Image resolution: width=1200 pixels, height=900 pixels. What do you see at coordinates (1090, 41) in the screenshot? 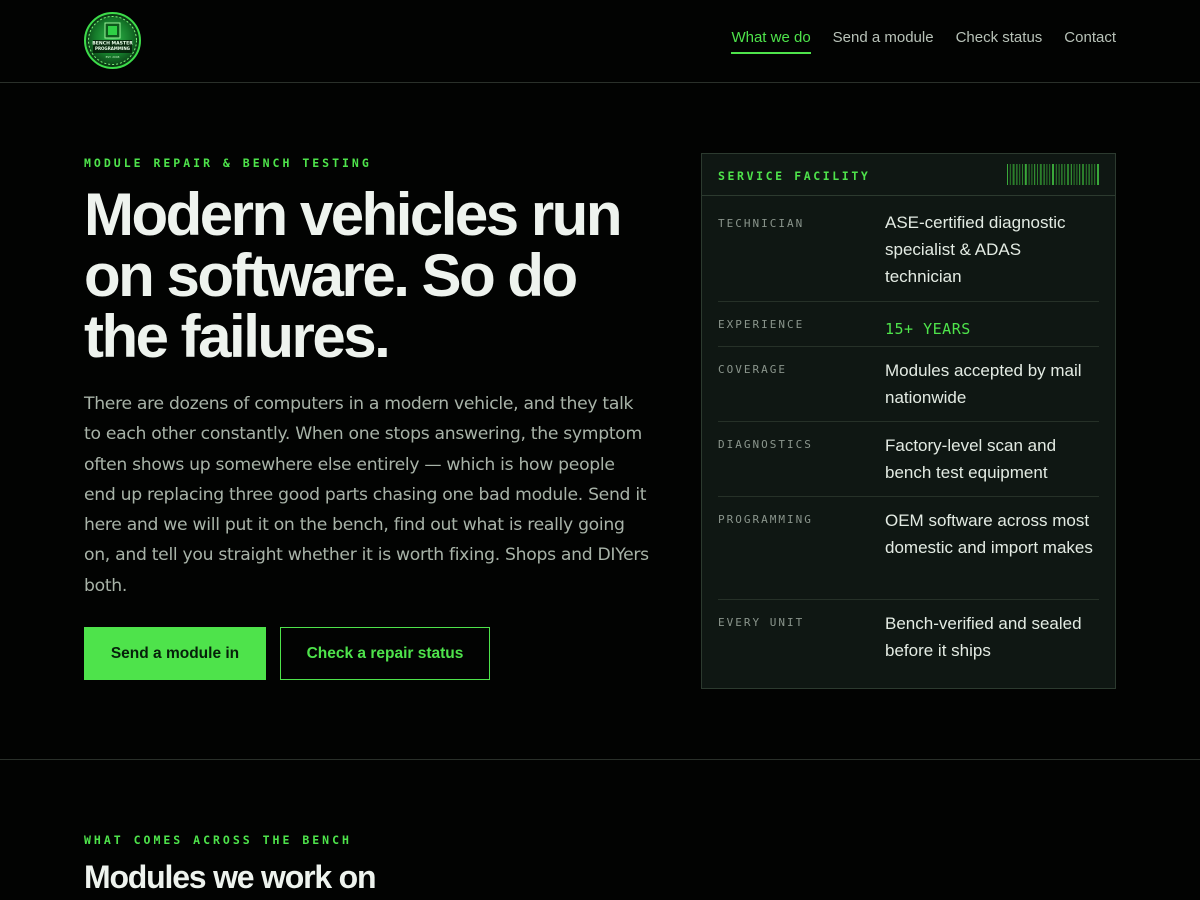
I see `nav-contact: Contact` at bounding box center [1090, 41].